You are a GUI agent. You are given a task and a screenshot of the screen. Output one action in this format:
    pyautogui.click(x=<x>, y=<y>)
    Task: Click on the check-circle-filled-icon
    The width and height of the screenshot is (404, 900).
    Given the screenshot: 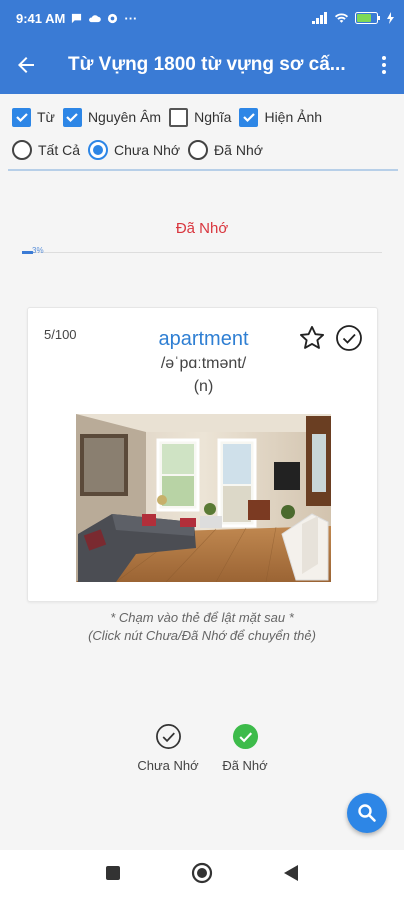 What is the action you would take?
    pyautogui.click(x=245, y=736)
    